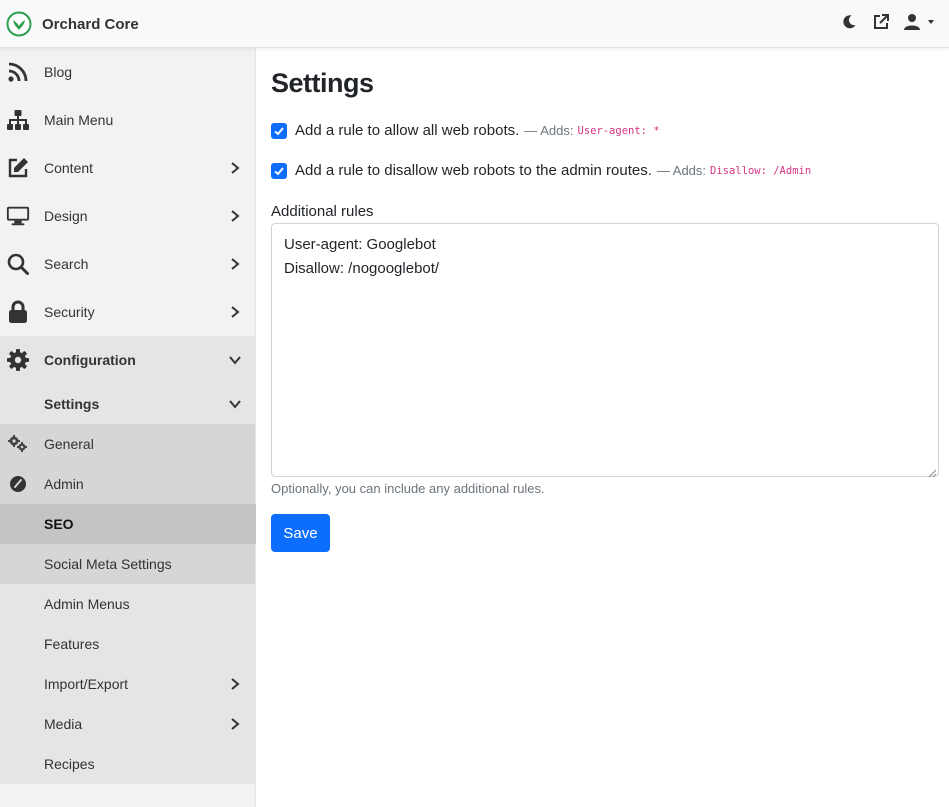  What do you see at coordinates (18, 72) in the screenshot?
I see `rss-icon` at bounding box center [18, 72].